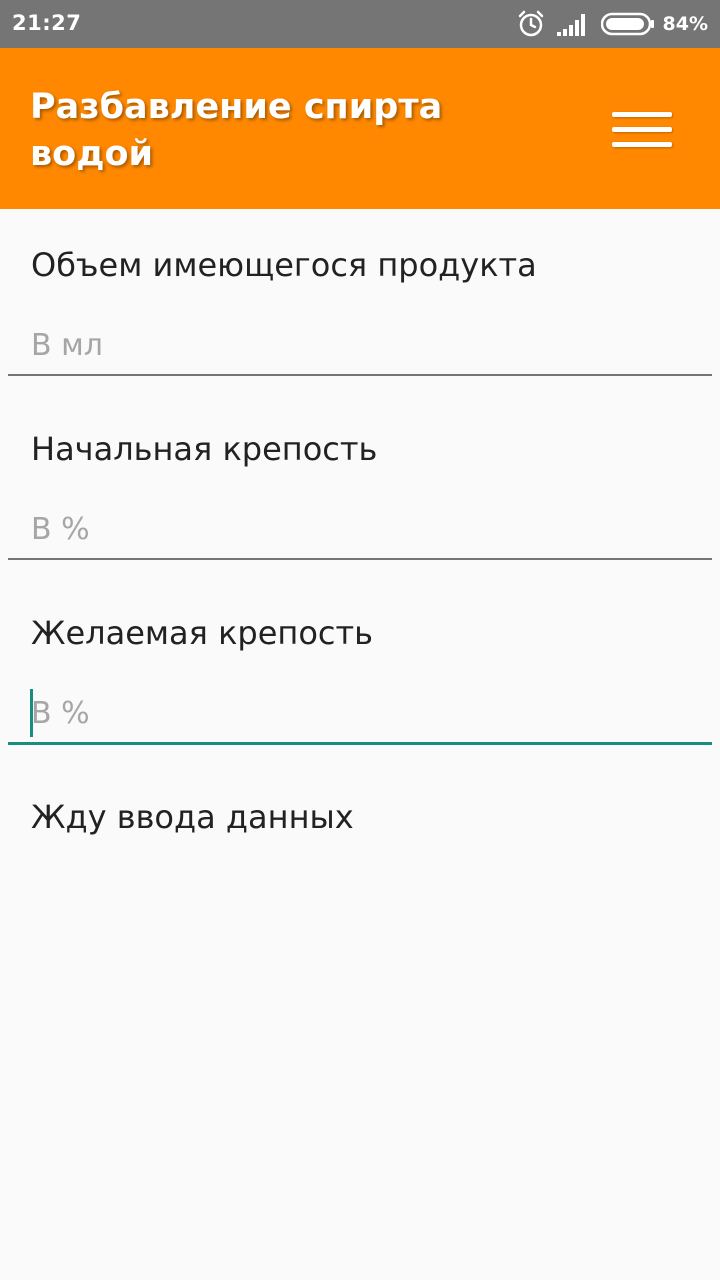 The width and height of the screenshot is (720, 1280). What do you see at coordinates (192, 817) in the screenshot?
I see `result-status-text: Жду ввода данных` at bounding box center [192, 817].